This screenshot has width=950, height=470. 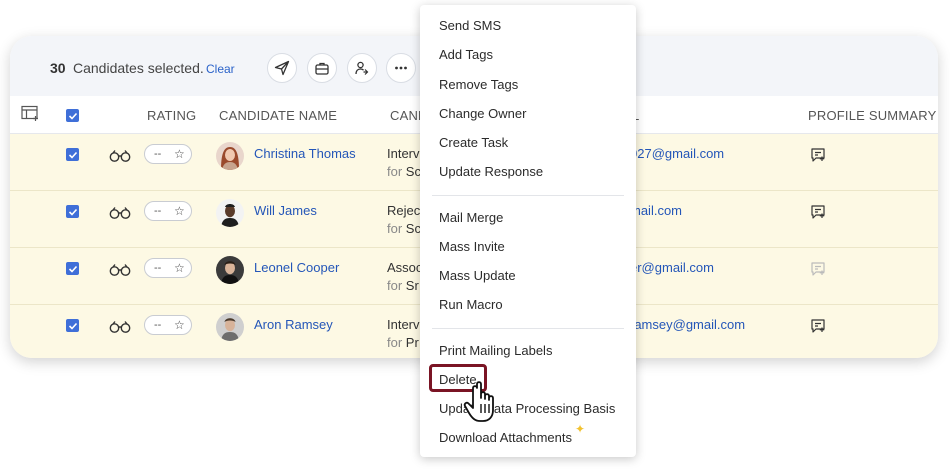 I want to click on more-actions-button, so click(x=401, y=68).